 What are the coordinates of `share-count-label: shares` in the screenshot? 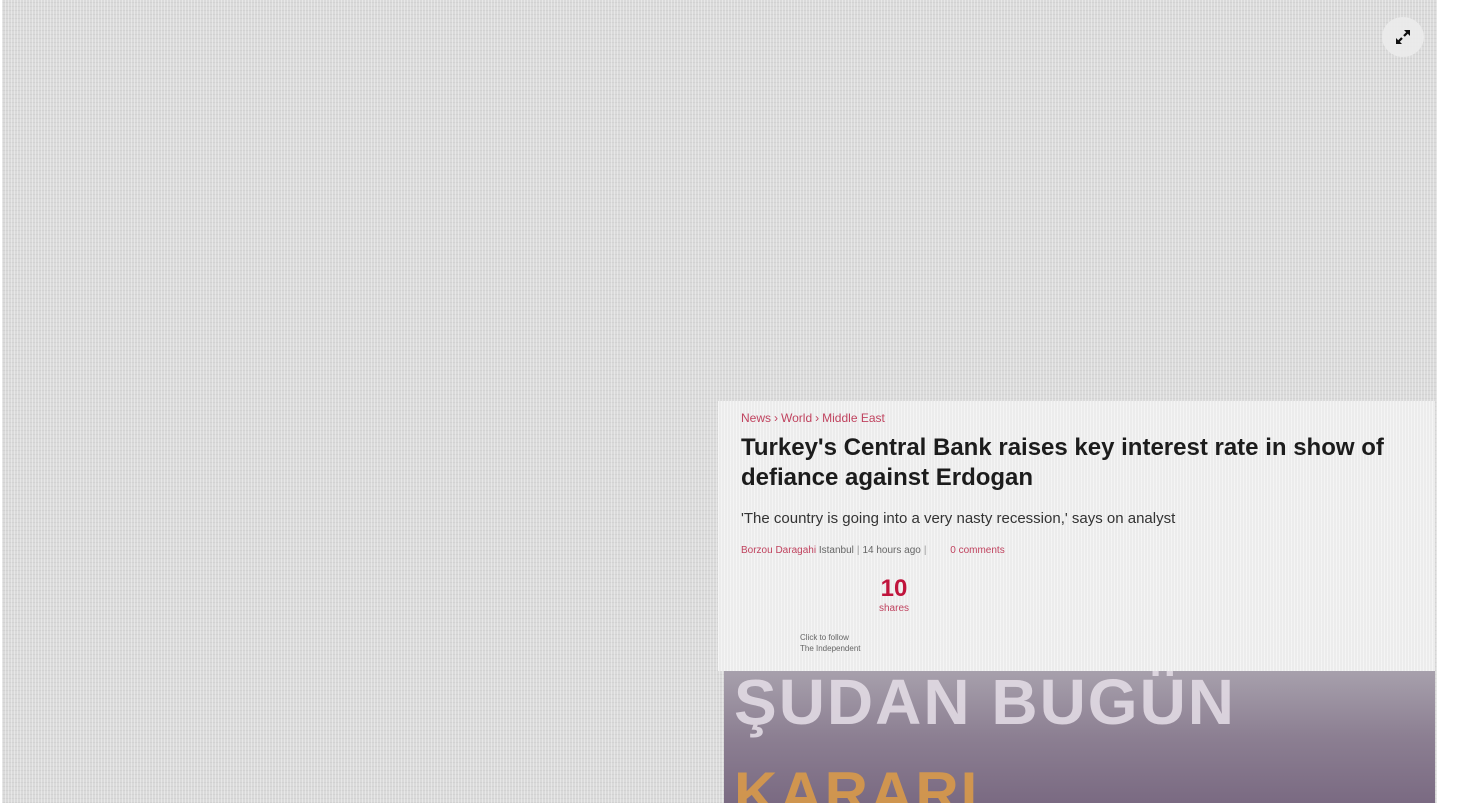 It's located at (893, 608).